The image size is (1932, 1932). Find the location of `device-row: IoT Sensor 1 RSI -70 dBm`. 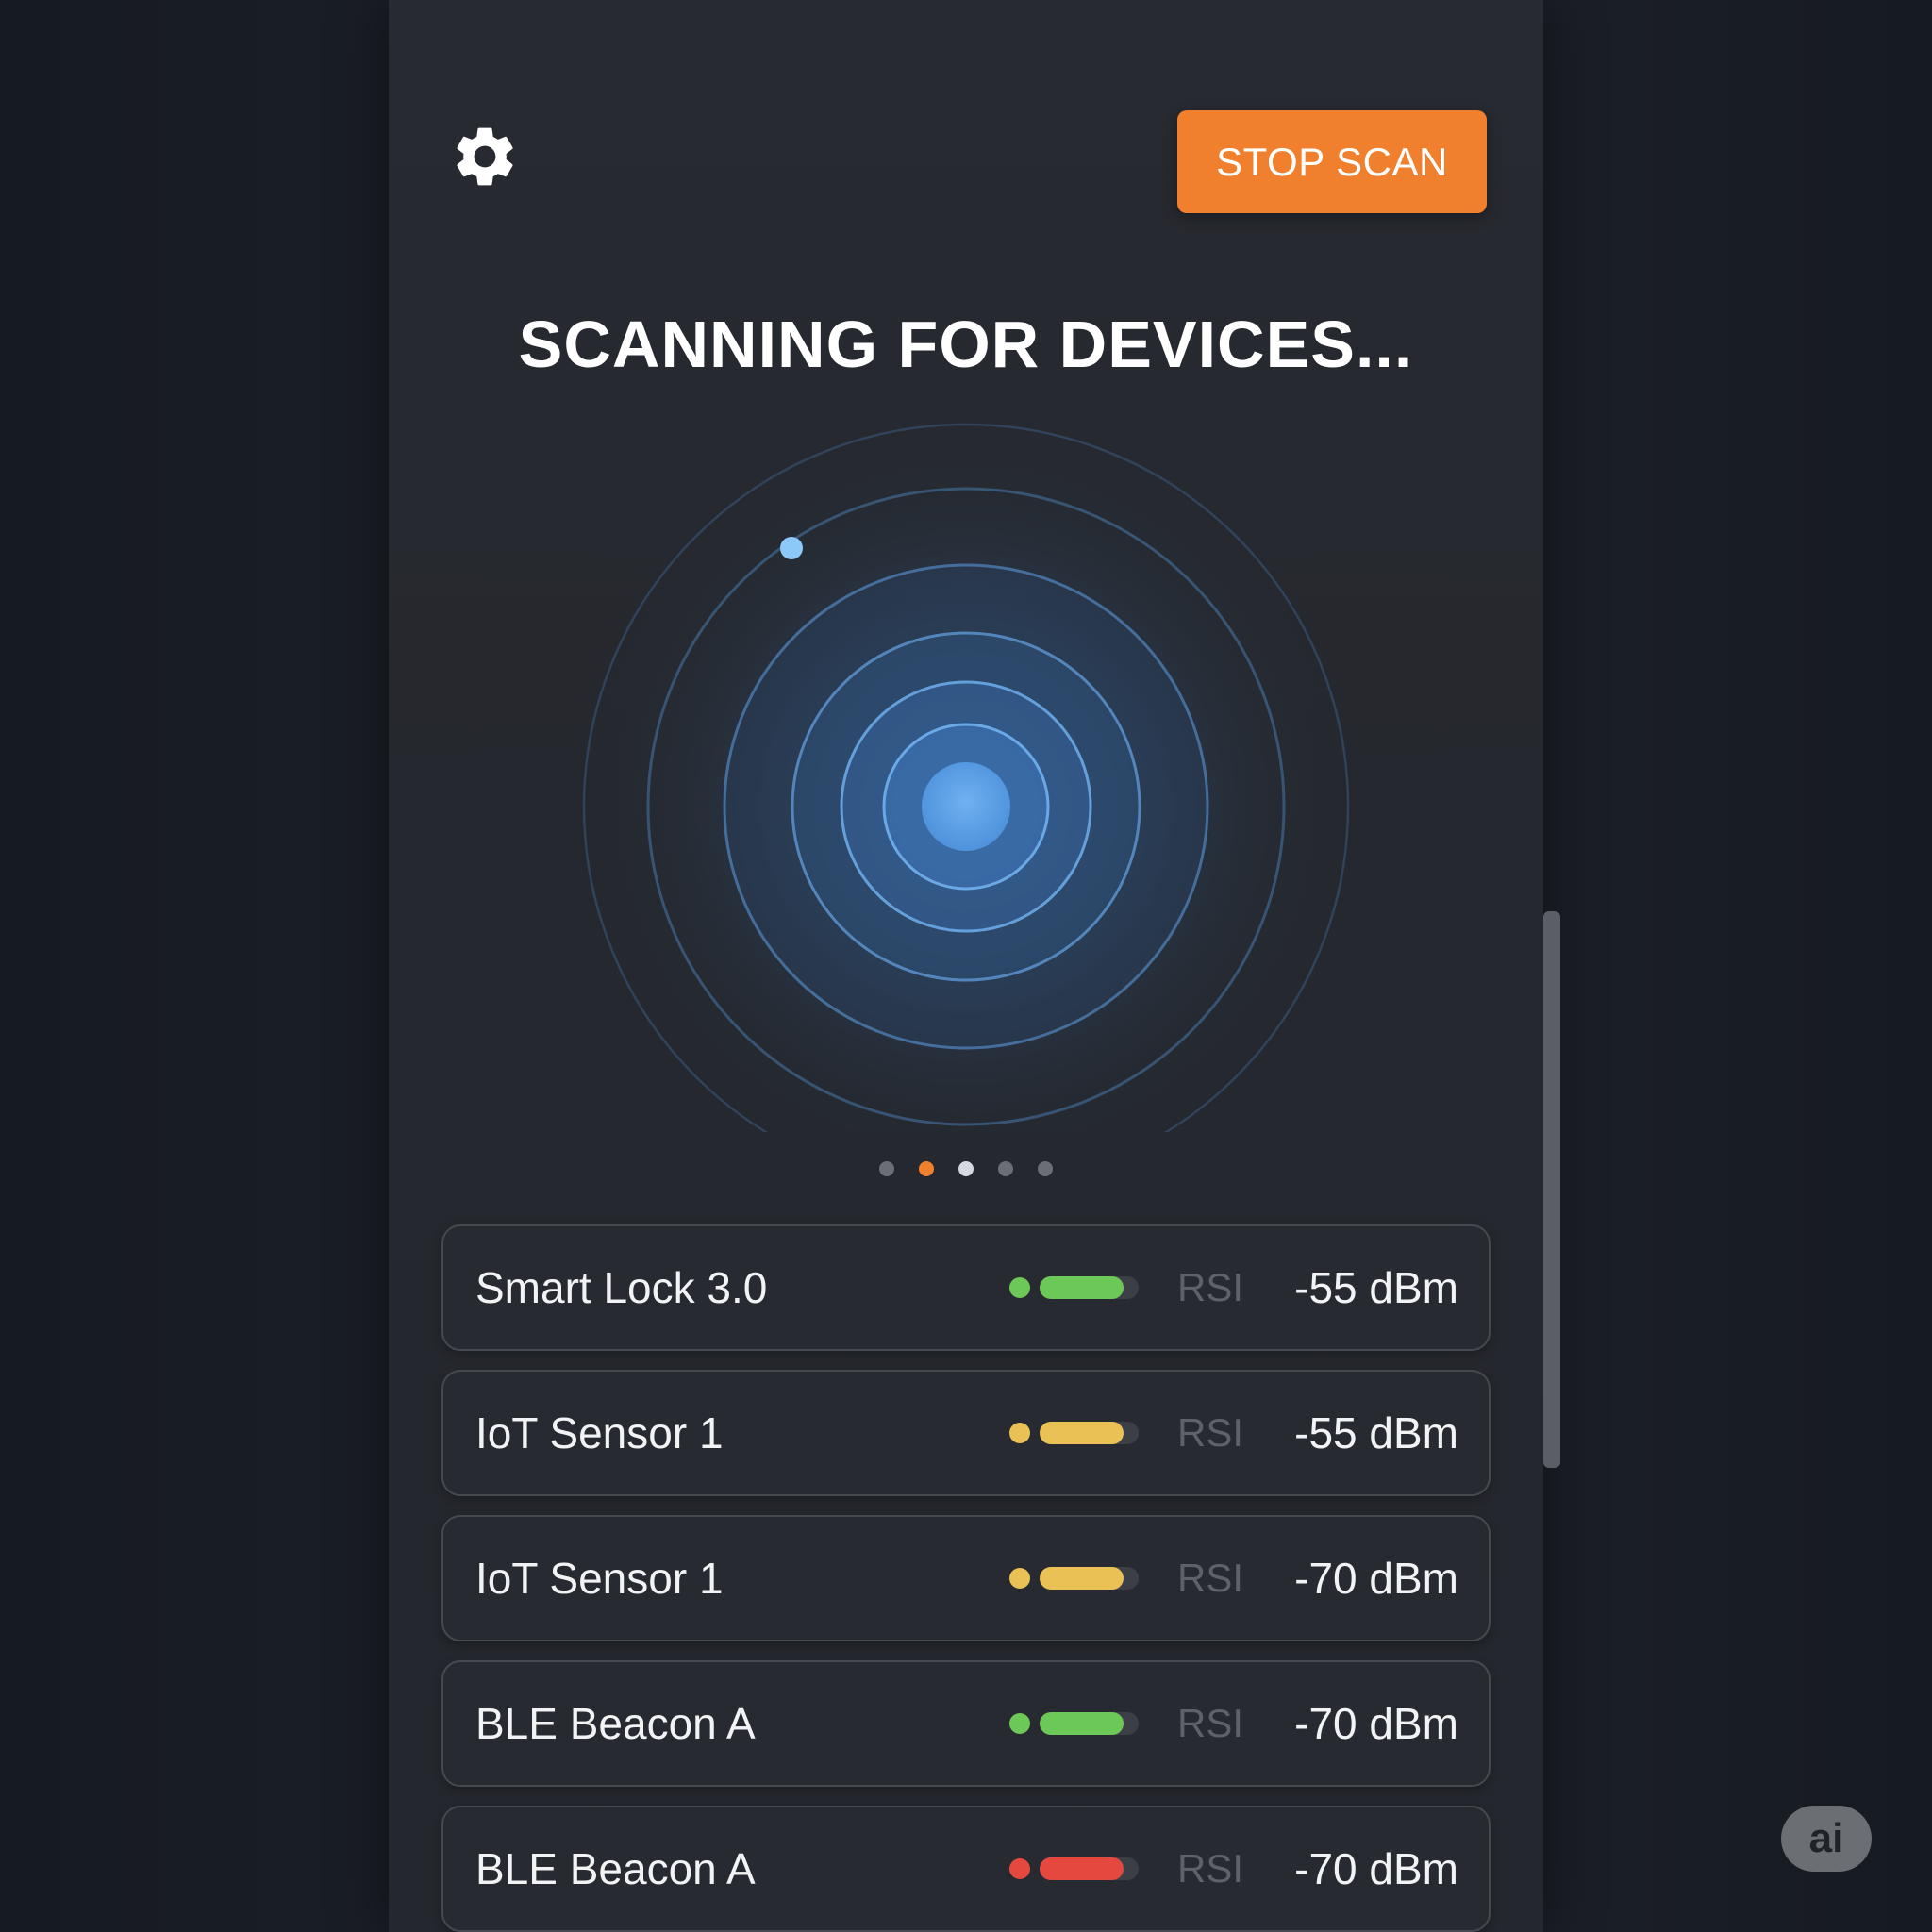

device-row: IoT Sensor 1 RSI -70 dBm is located at coordinates (966, 1578).